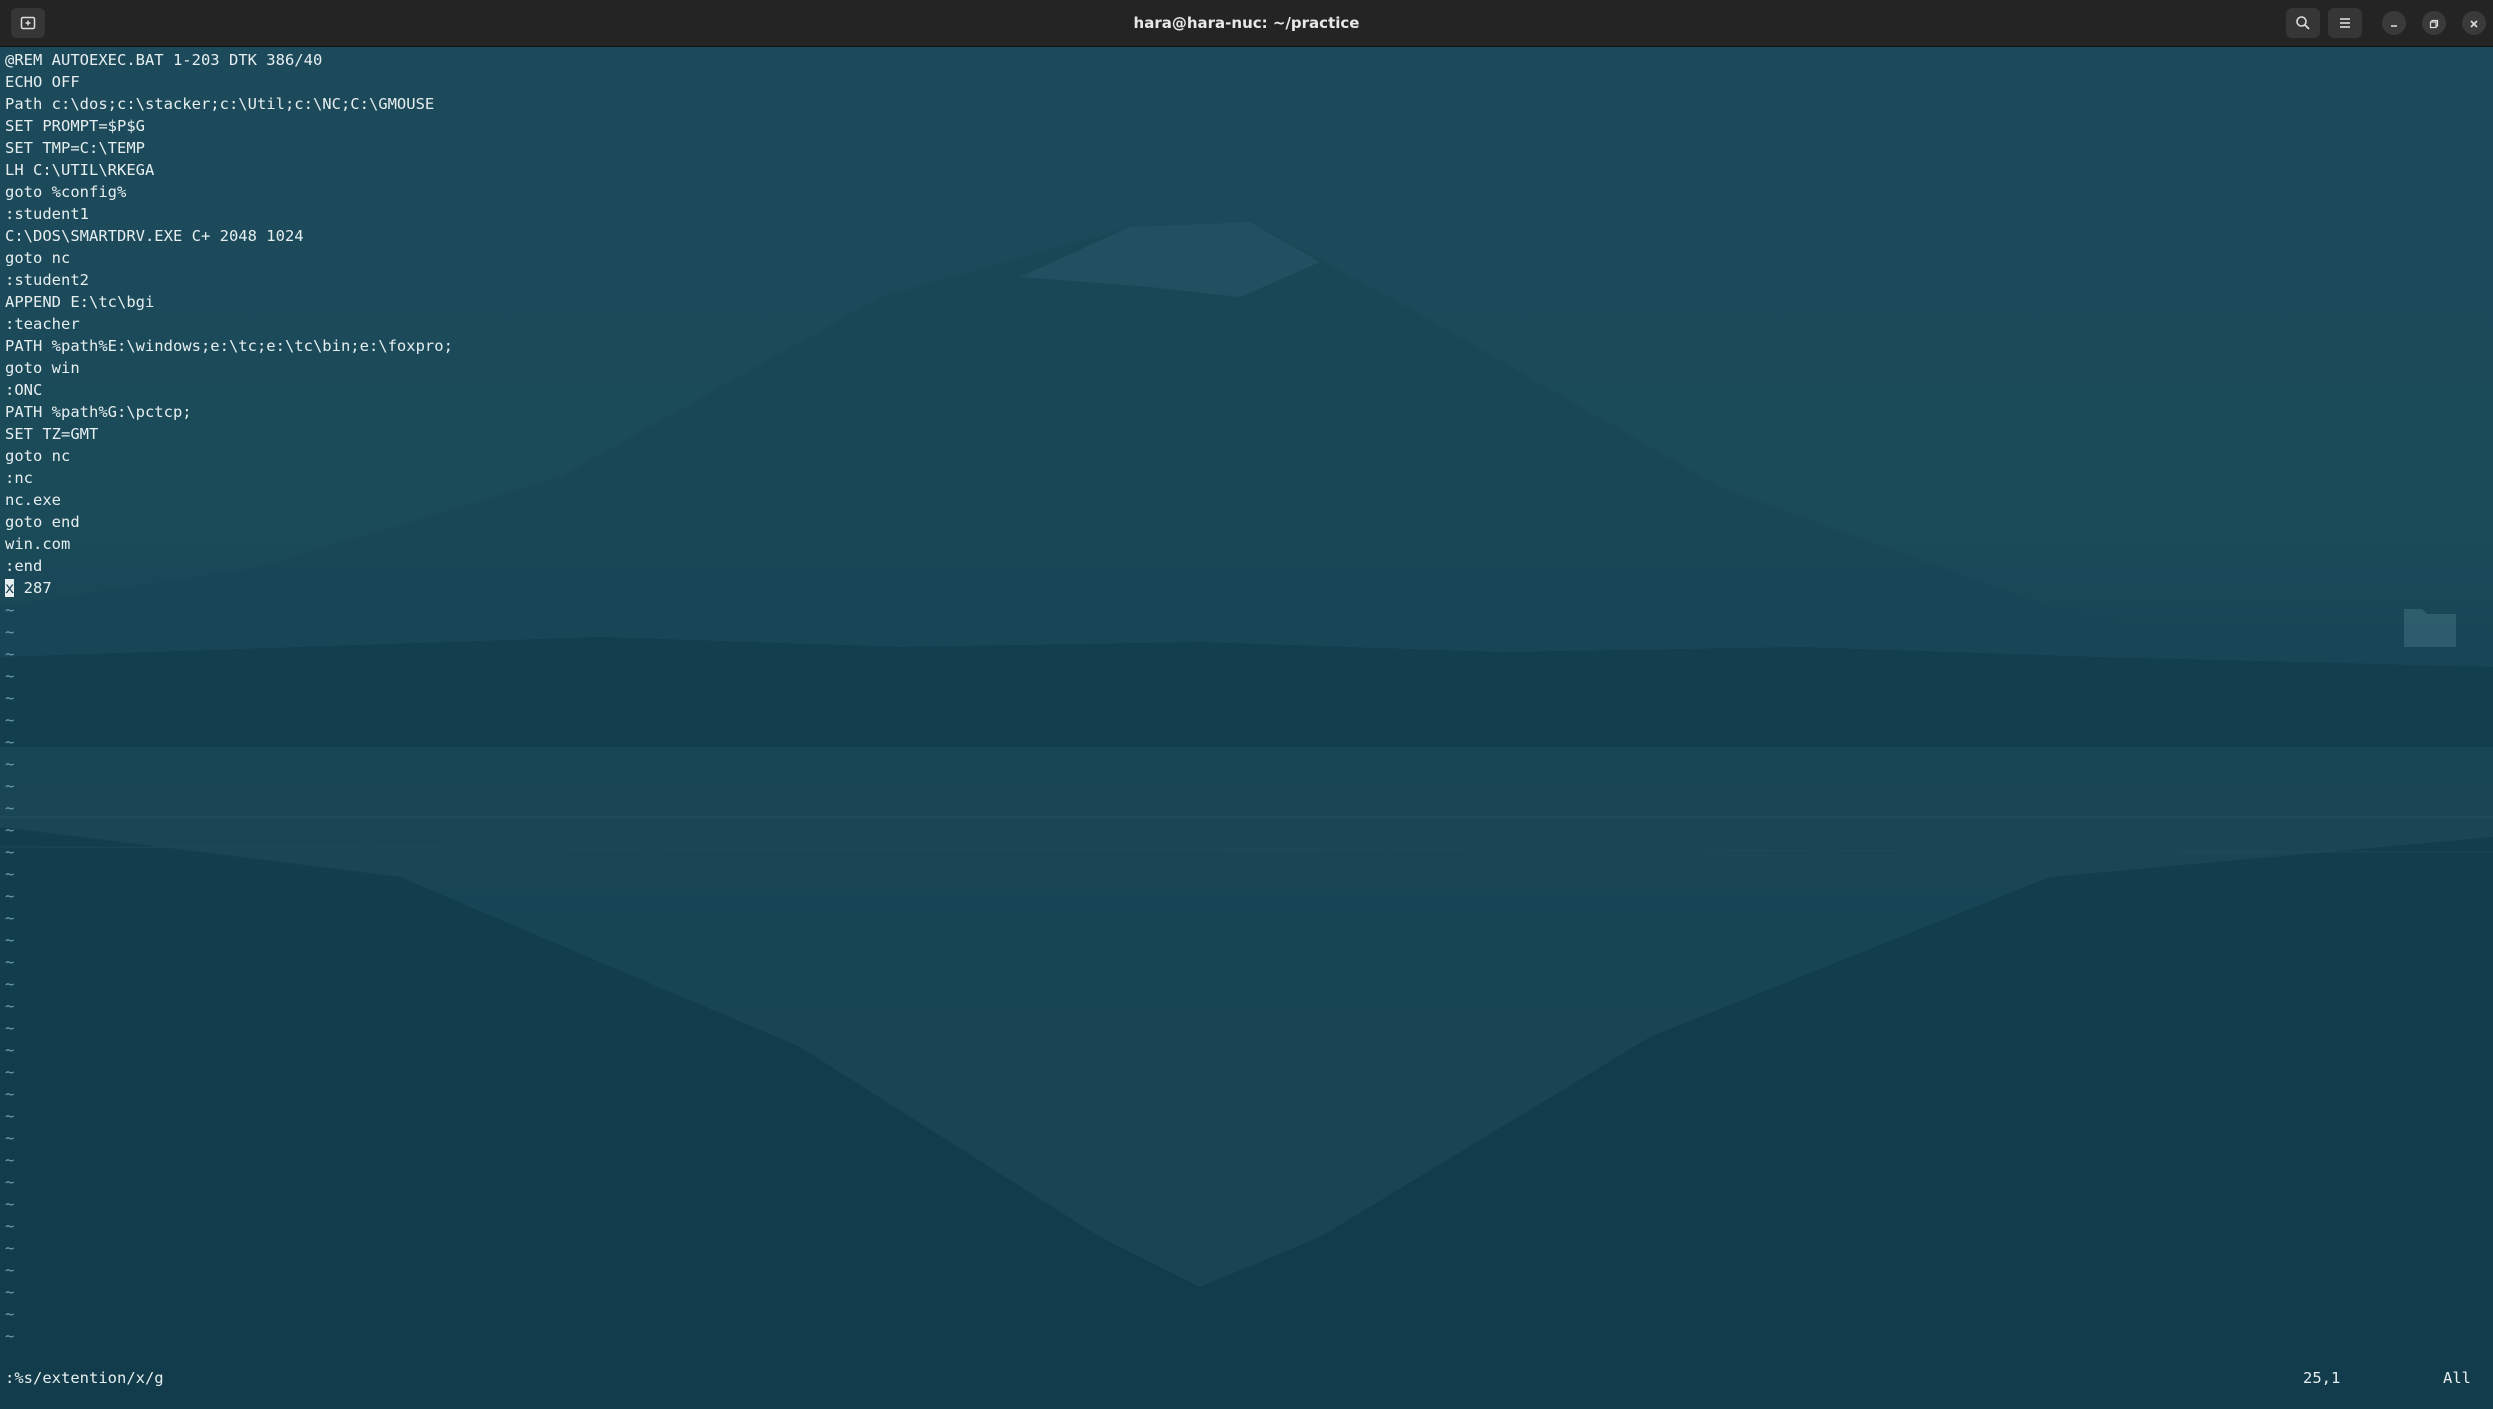 Image resolution: width=2493 pixels, height=1409 pixels. I want to click on editor-line: goto end, so click(42, 522).